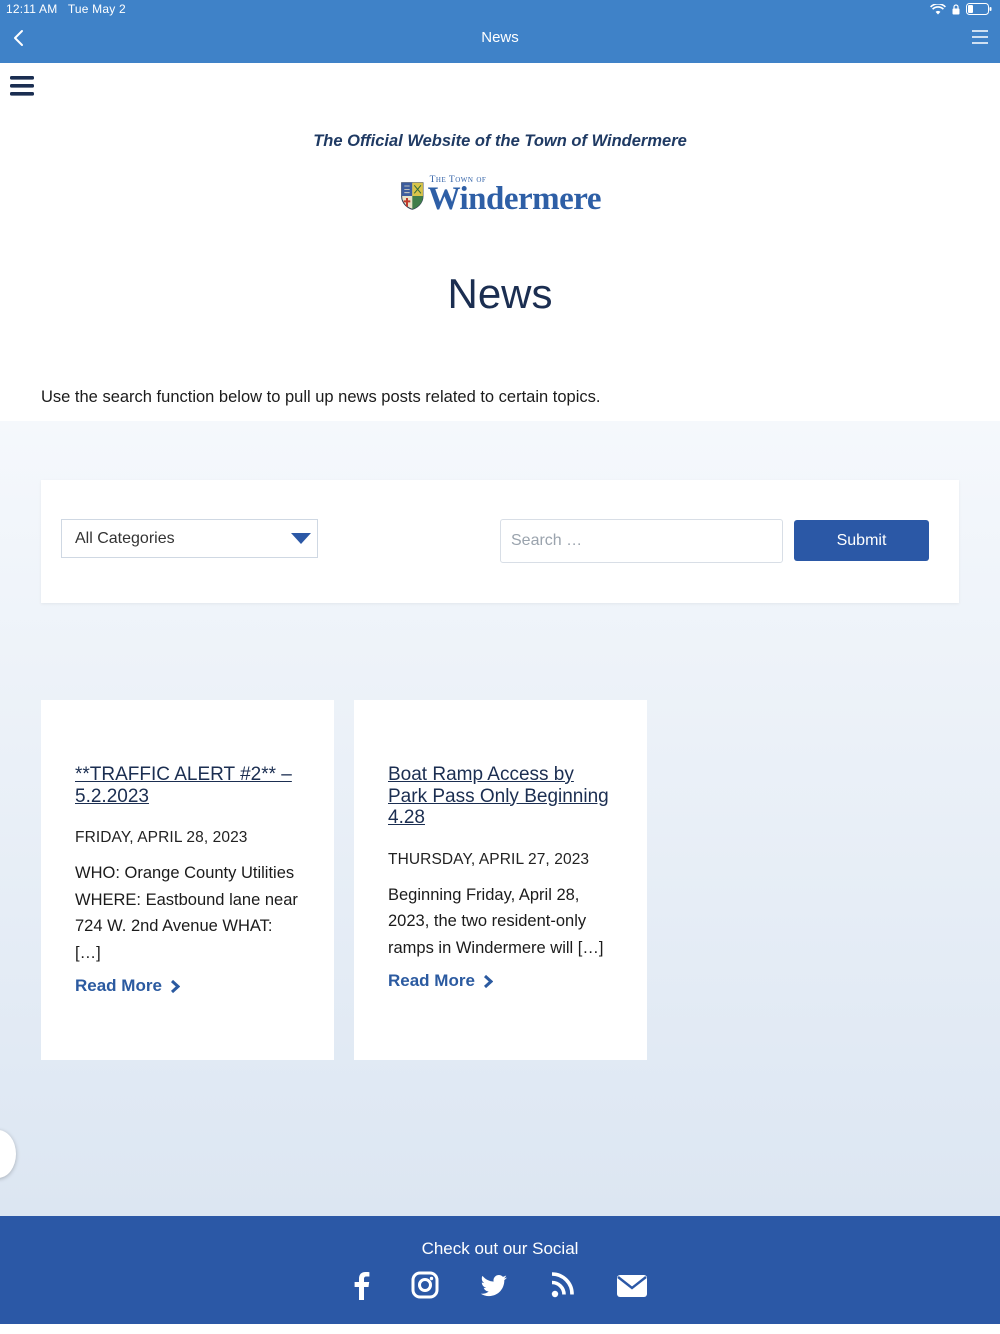 The width and height of the screenshot is (1000, 1334). I want to click on news-card-date: THURSDAY, APRIL 27, 2023, so click(489, 859).